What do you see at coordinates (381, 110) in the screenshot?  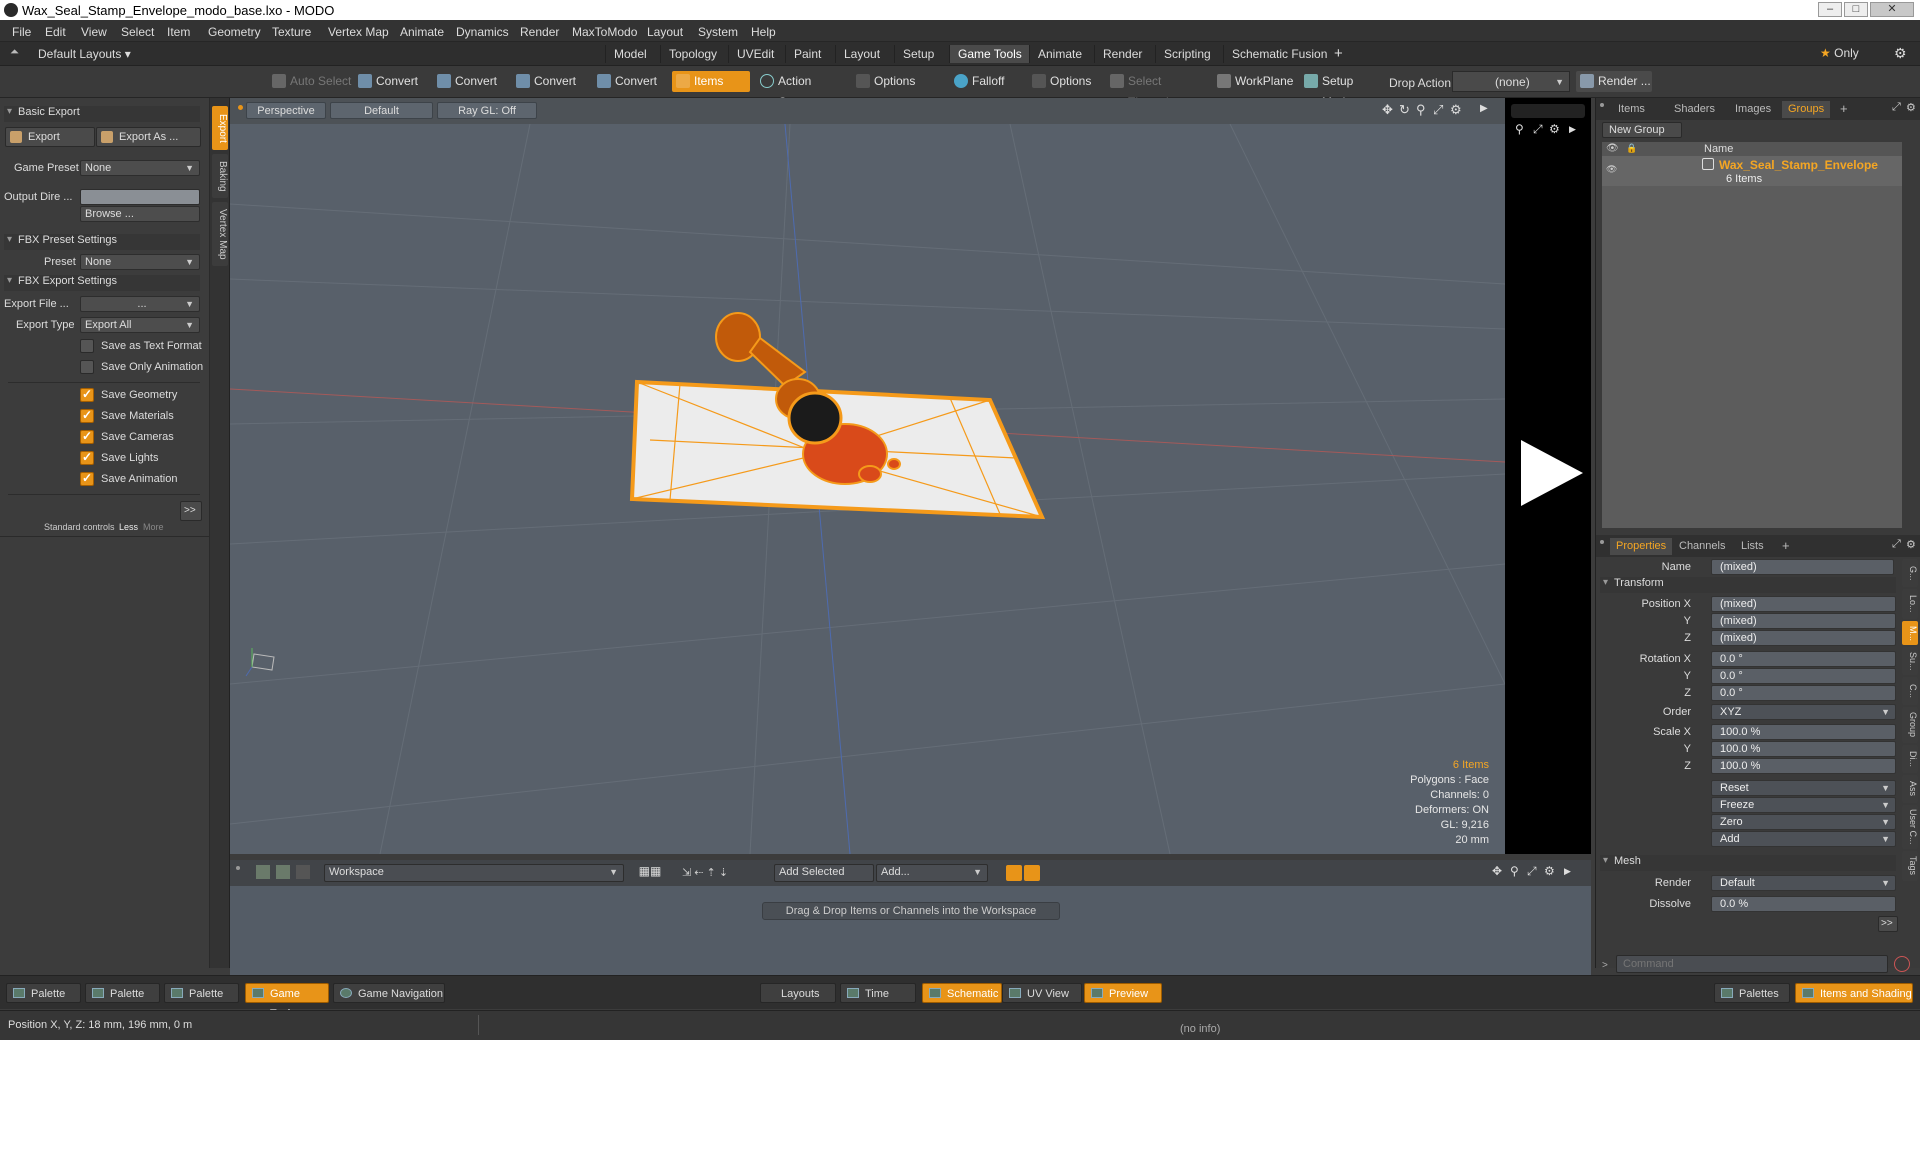 I see `default-shading-button: Default` at bounding box center [381, 110].